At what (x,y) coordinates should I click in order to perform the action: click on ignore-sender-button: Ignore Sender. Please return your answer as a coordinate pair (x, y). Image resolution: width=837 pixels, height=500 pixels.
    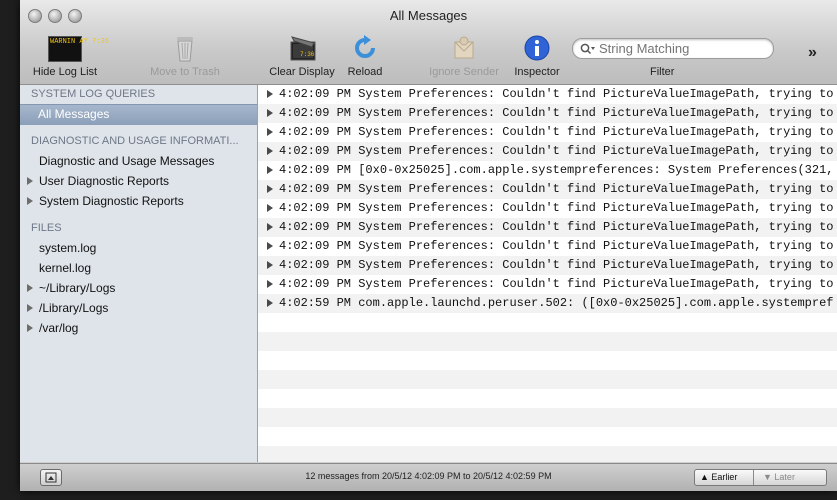
    Looking at the image, I should click on (464, 56).